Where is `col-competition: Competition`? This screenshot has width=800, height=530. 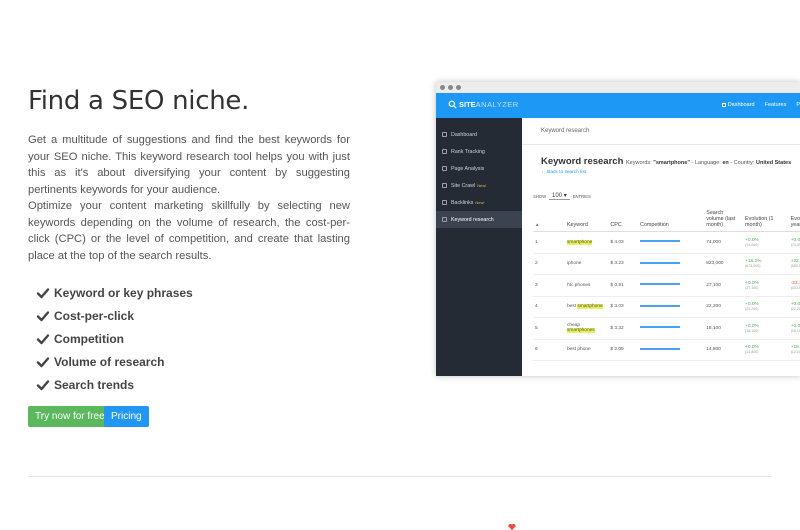 col-competition: Competition is located at coordinates (671, 220).